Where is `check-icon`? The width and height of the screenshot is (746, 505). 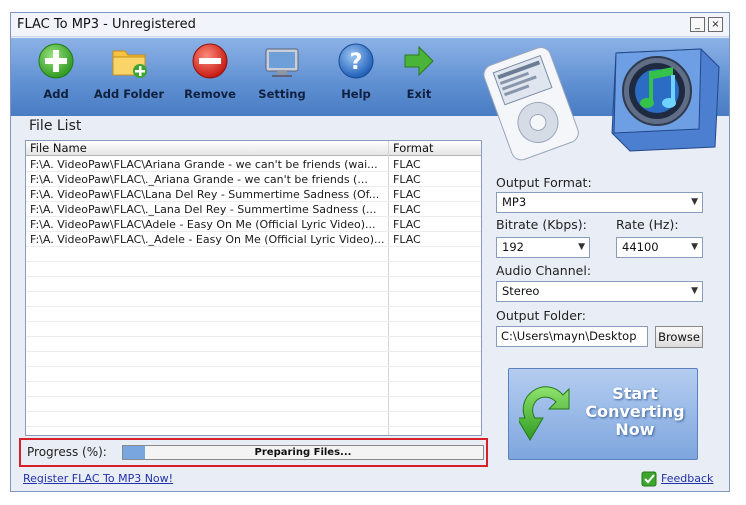
check-icon is located at coordinates (649, 479).